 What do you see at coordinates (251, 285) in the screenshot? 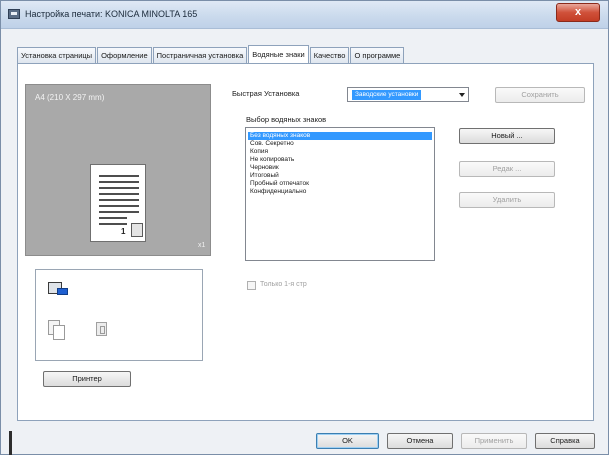
I see `first-page-only-checkbox` at bounding box center [251, 285].